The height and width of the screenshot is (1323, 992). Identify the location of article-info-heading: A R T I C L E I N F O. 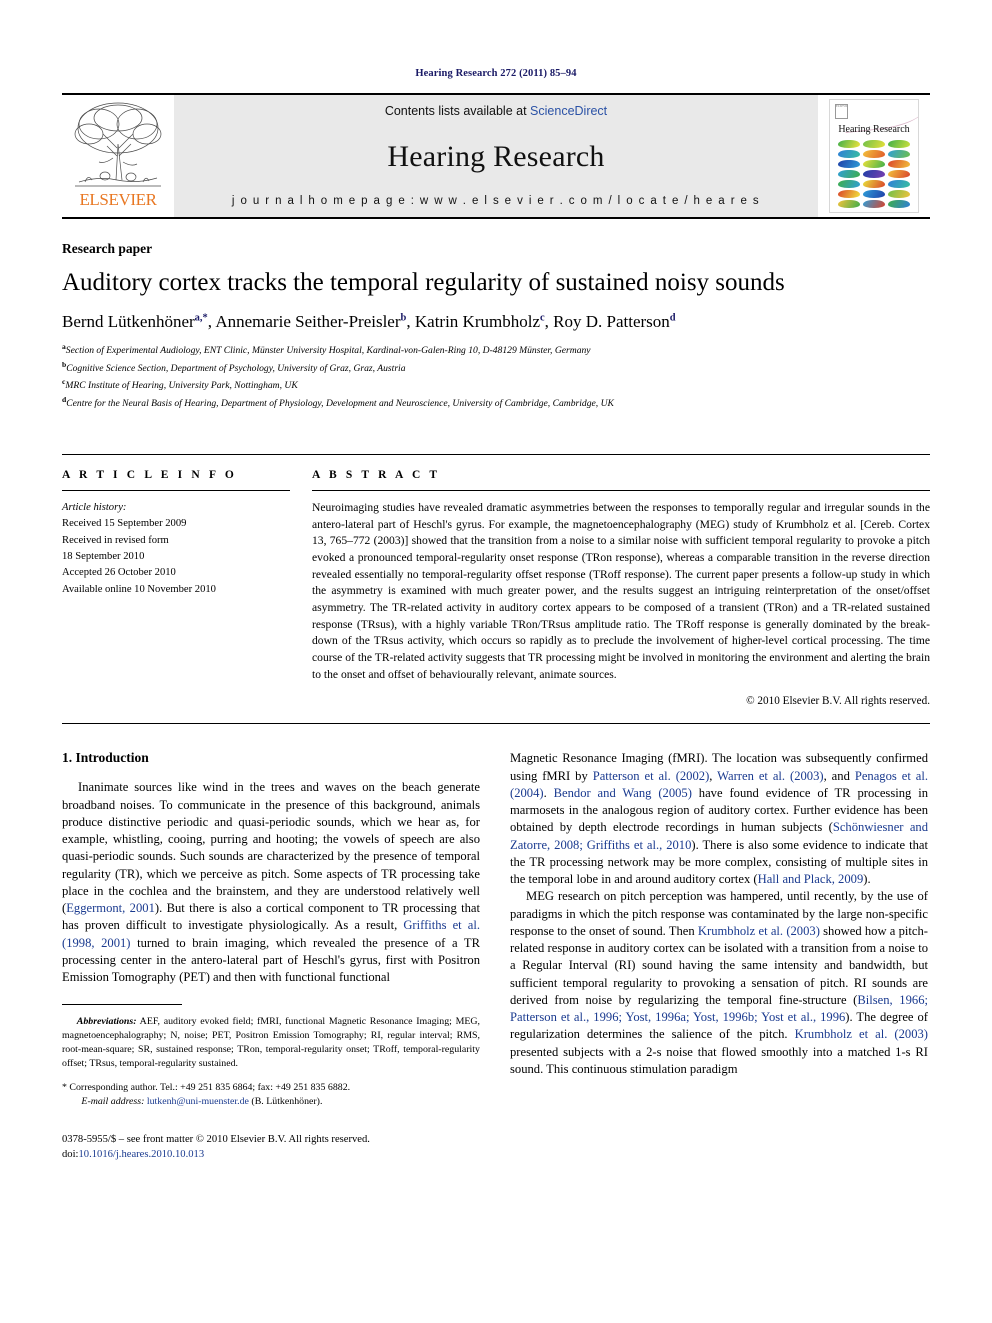
(149, 474).